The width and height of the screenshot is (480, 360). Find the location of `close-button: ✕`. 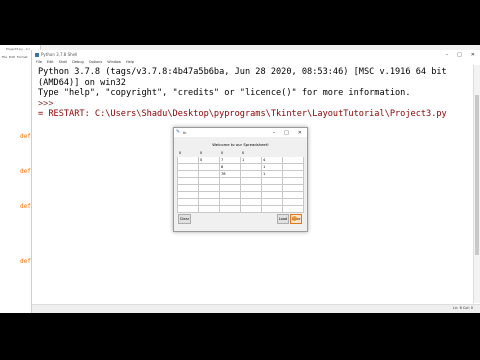

close-button: ✕ is located at coordinates (473, 55).